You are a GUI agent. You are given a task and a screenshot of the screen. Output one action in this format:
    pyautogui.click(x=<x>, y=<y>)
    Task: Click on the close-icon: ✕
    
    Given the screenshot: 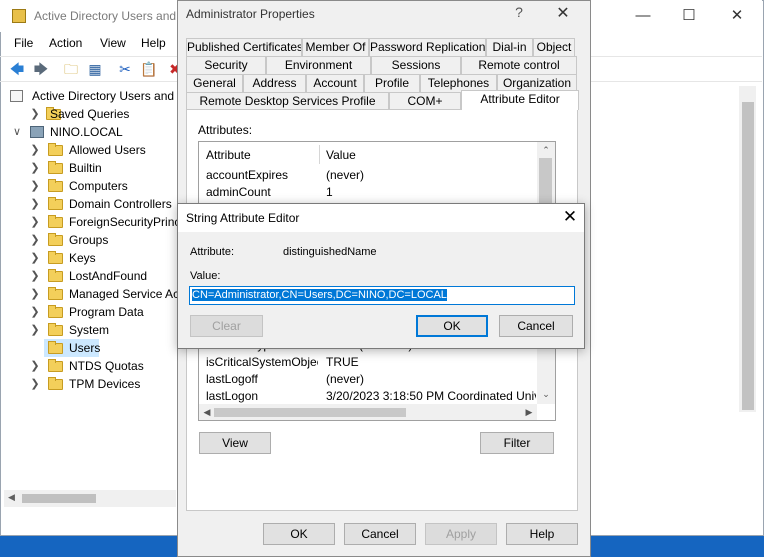 What is the action you would take?
    pyautogui.click(x=737, y=16)
    